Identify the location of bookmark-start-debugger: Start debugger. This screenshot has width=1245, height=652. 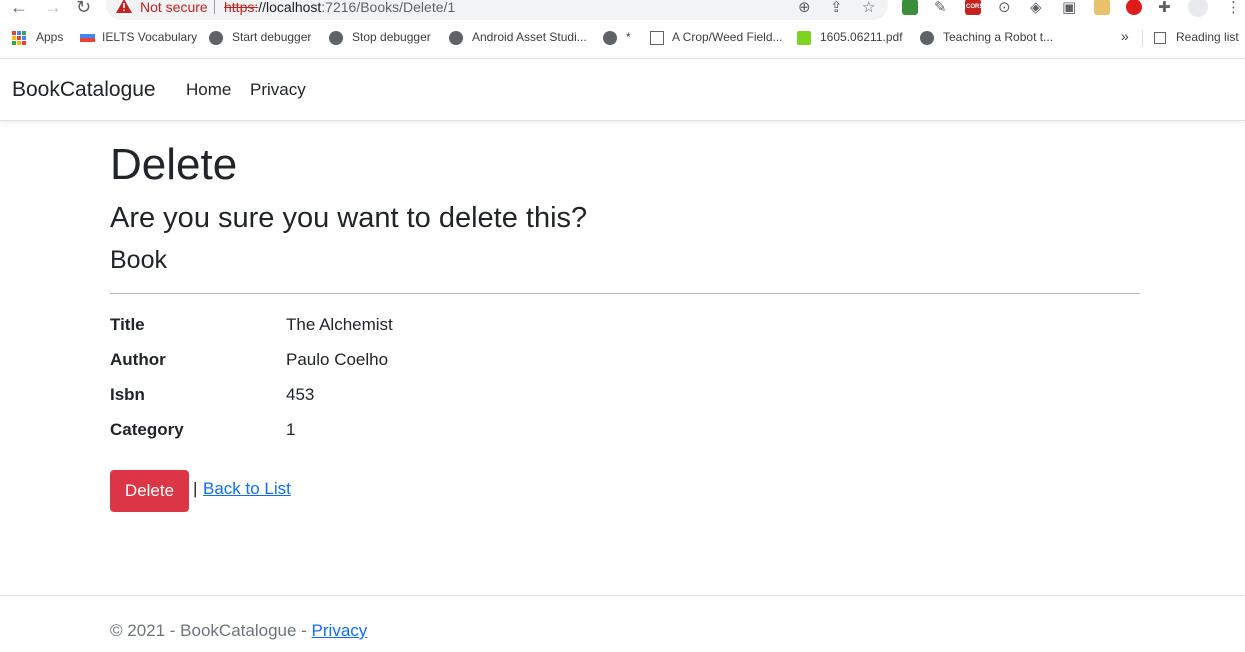
(271, 37).